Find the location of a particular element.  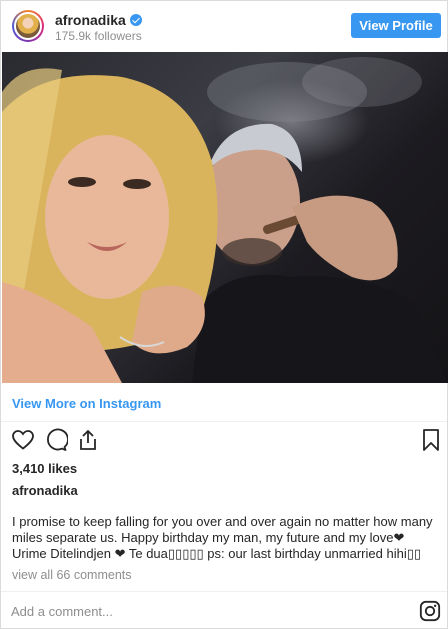

username-row: afronadika is located at coordinates (98, 20).